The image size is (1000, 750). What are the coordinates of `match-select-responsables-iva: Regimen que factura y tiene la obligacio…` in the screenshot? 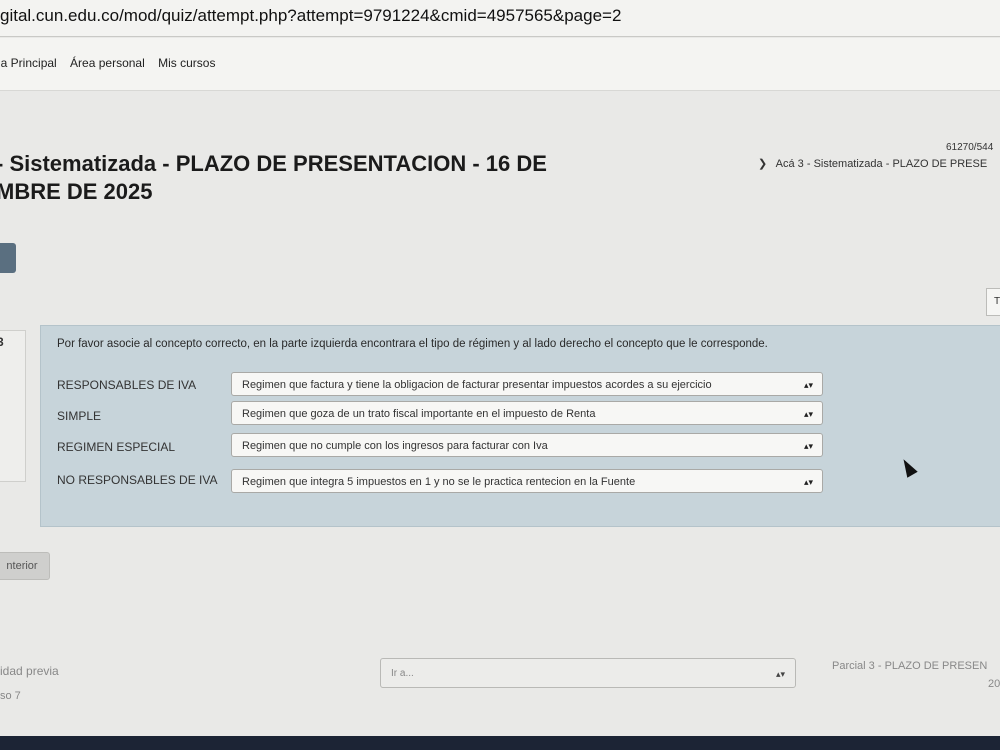 It's located at (527, 384).